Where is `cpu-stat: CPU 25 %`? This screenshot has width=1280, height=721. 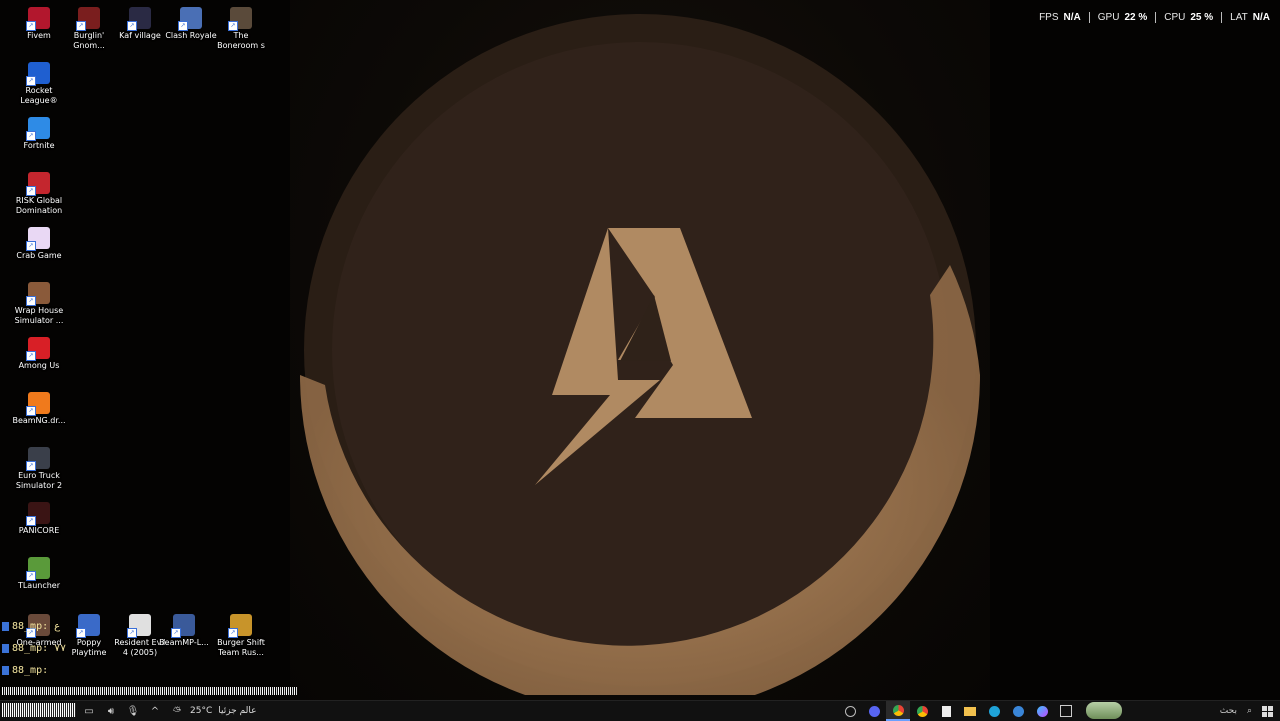
cpu-stat: CPU 25 % is located at coordinates (1189, 17).